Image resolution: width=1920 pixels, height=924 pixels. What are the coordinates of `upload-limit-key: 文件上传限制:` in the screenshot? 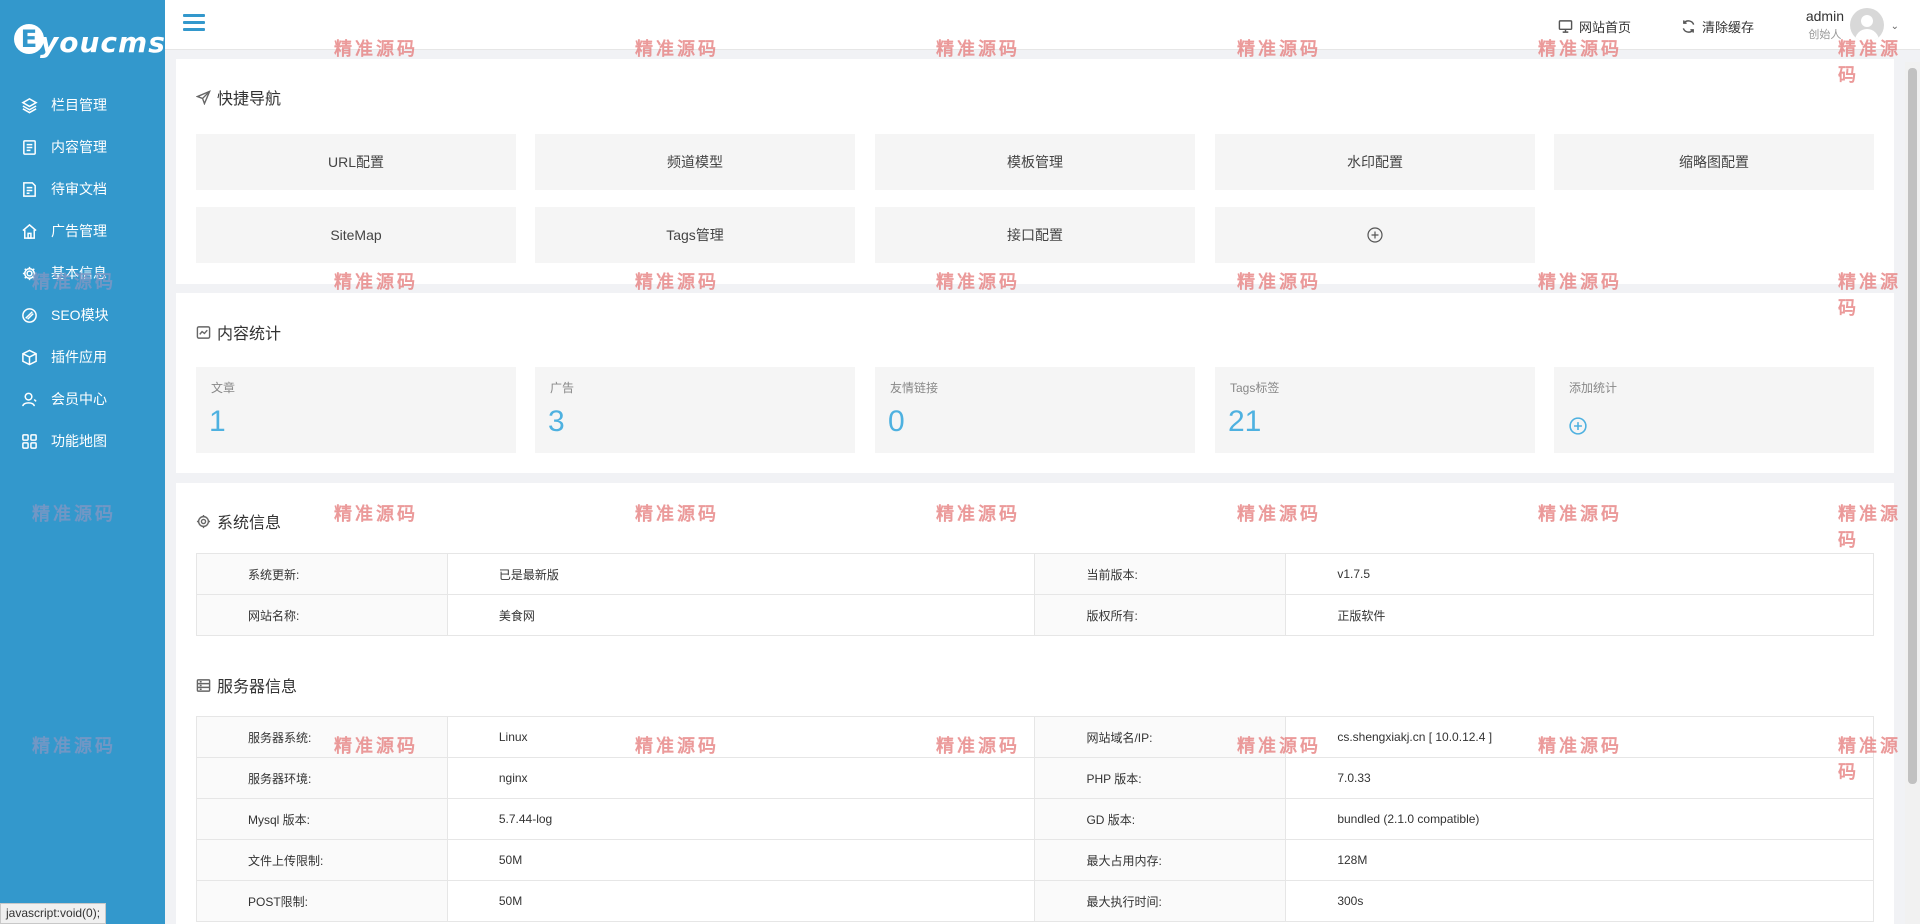 It's located at (322, 860).